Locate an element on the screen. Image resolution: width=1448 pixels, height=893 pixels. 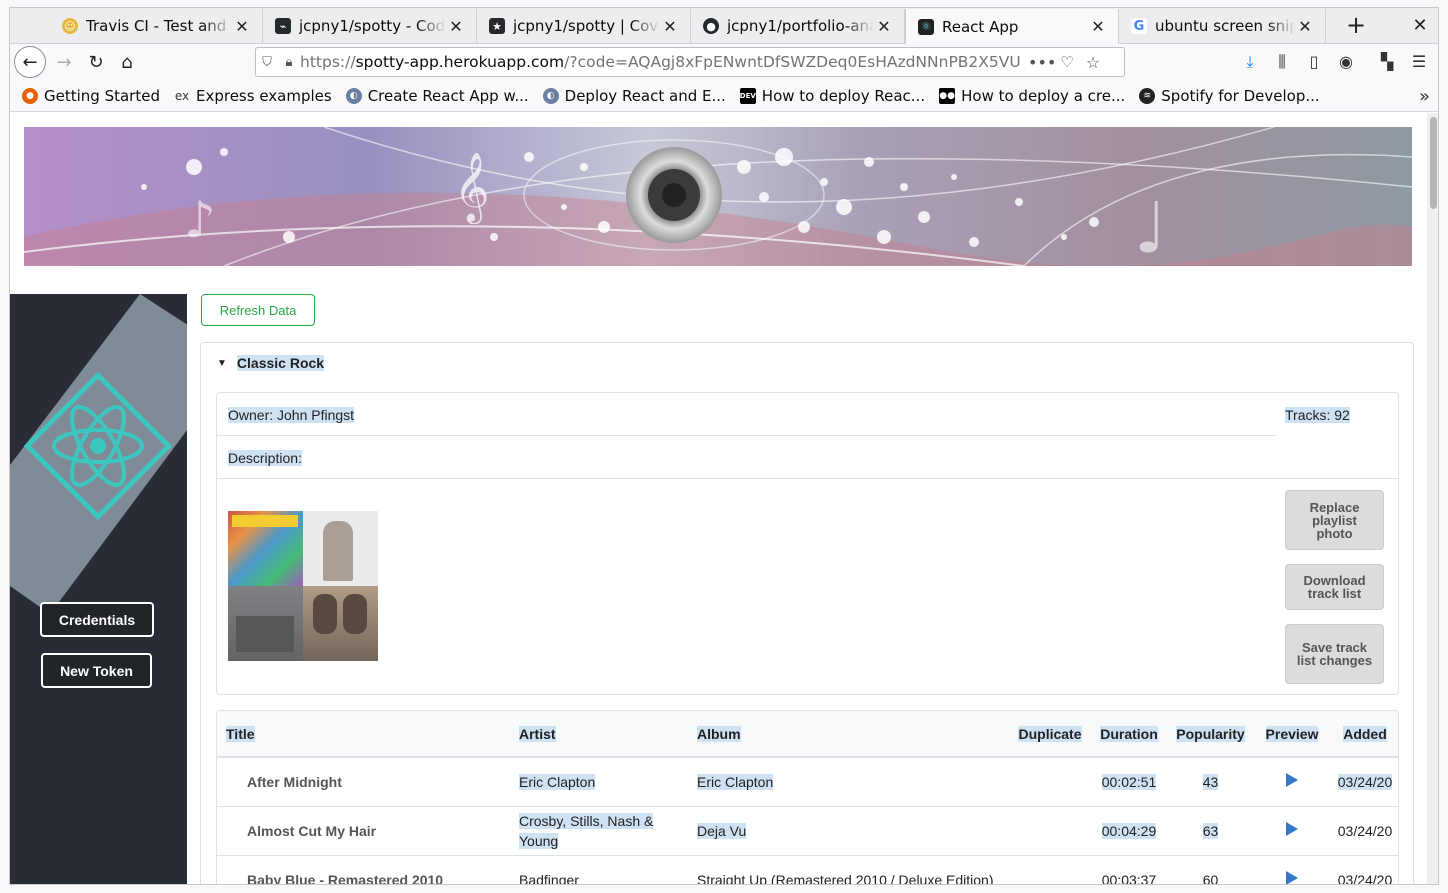
divider is located at coordinates (746, 435).